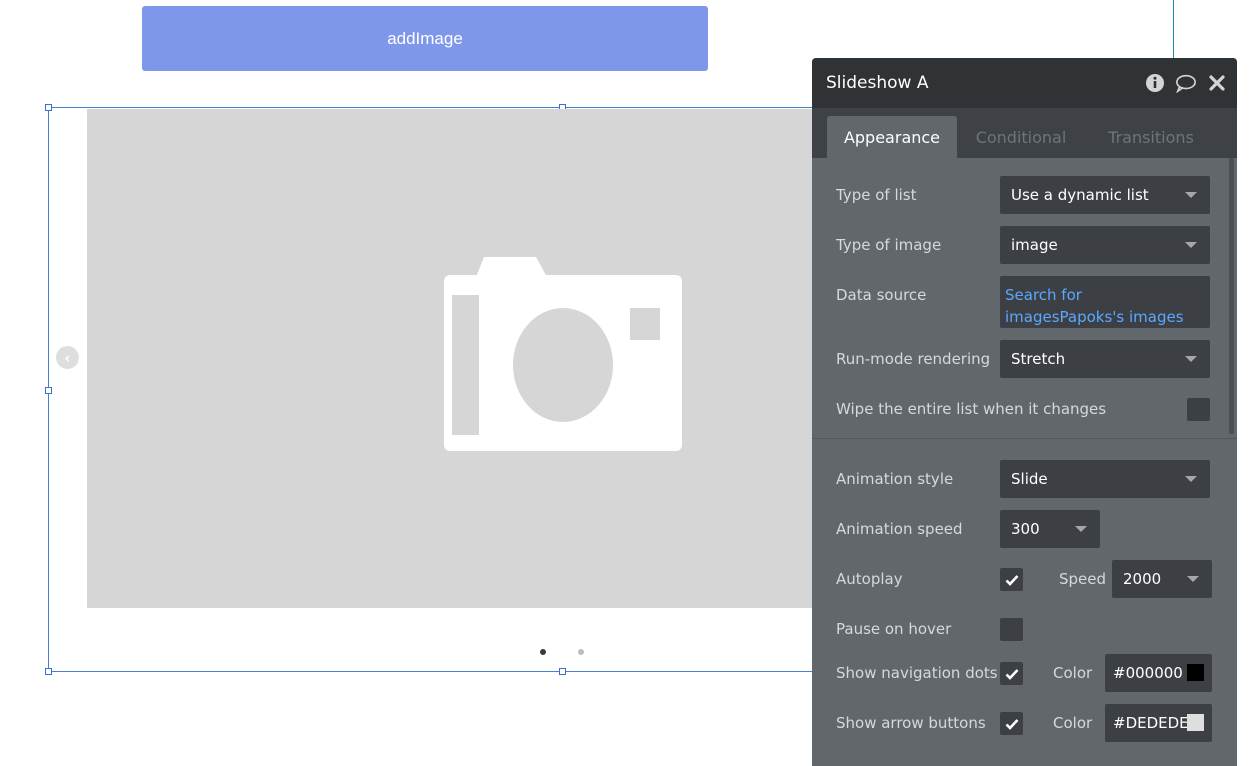 The image size is (1251, 766). What do you see at coordinates (562, 671) in the screenshot?
I see `resize-handle-bottom-center` at bounding box center [562, 671].